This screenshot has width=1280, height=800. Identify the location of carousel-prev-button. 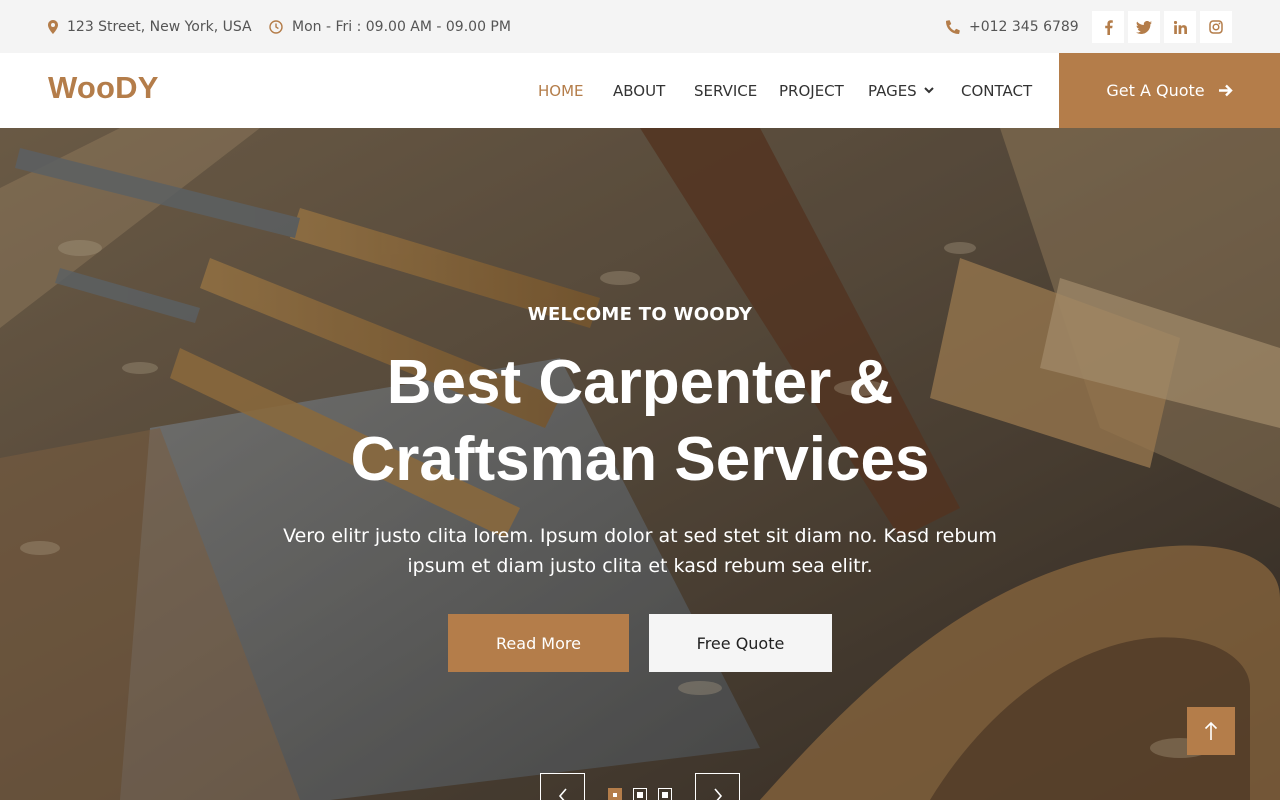
(562, 786).